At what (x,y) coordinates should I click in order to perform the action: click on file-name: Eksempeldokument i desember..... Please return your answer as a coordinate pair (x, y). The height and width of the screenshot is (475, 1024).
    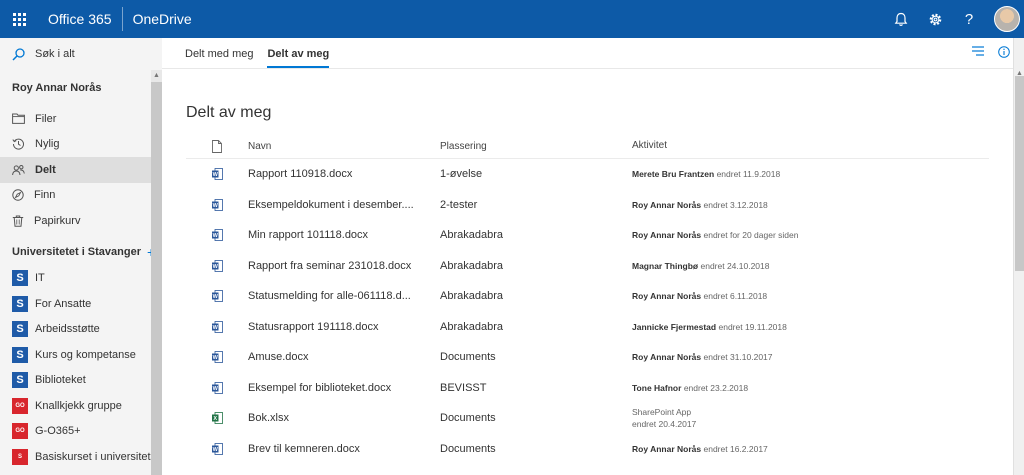
    Looking at the image, I should click on (344, 205).